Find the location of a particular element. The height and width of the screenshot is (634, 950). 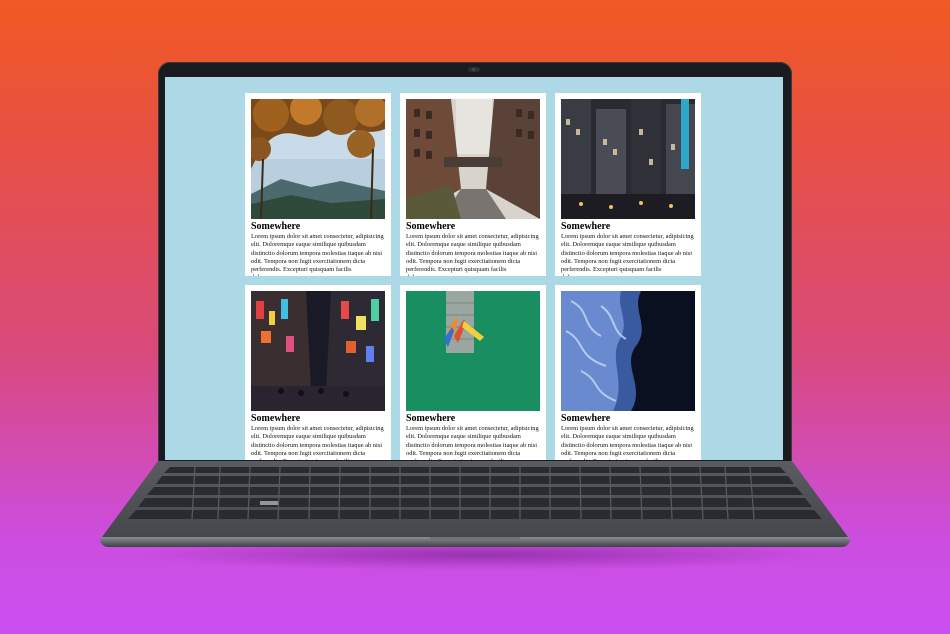

laptop-base is located at coordinates (475, 504).